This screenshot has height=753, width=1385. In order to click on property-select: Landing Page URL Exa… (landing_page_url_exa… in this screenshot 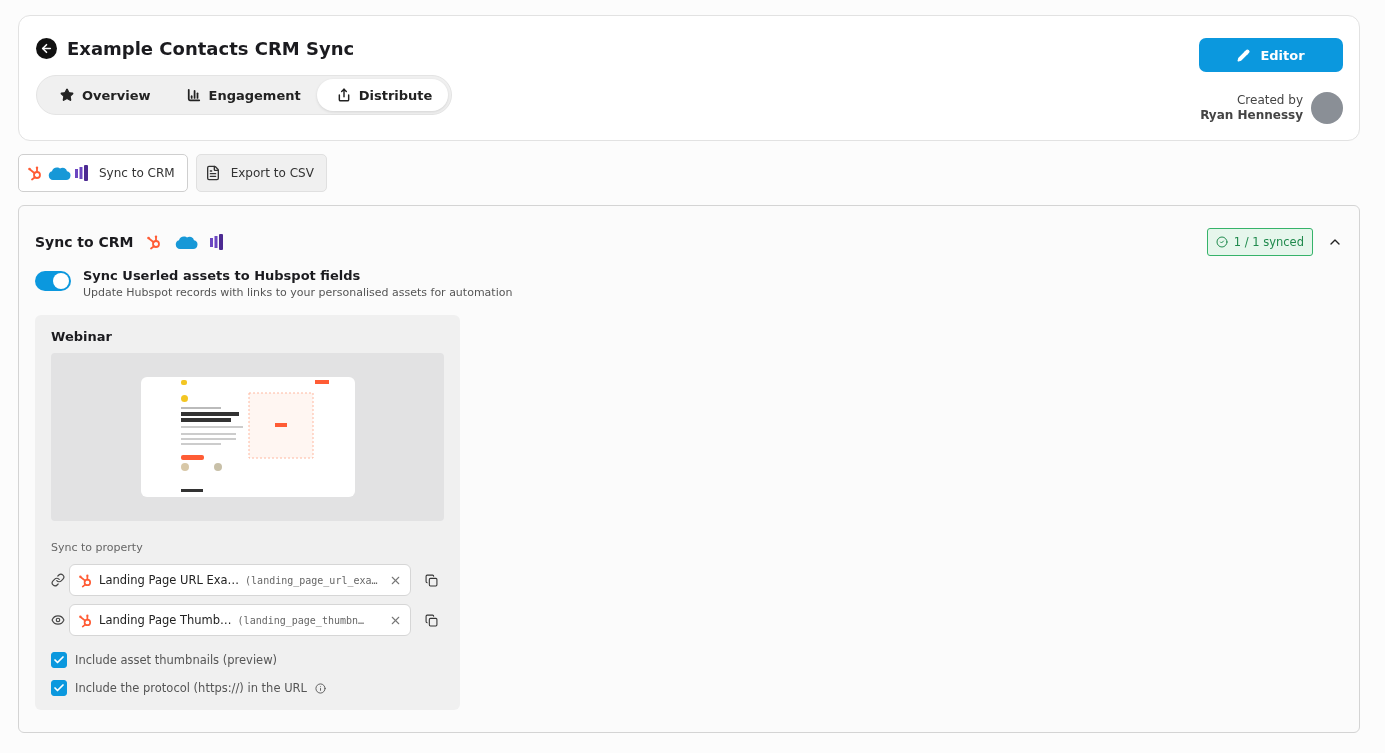, I will do `click(240, 580)`.